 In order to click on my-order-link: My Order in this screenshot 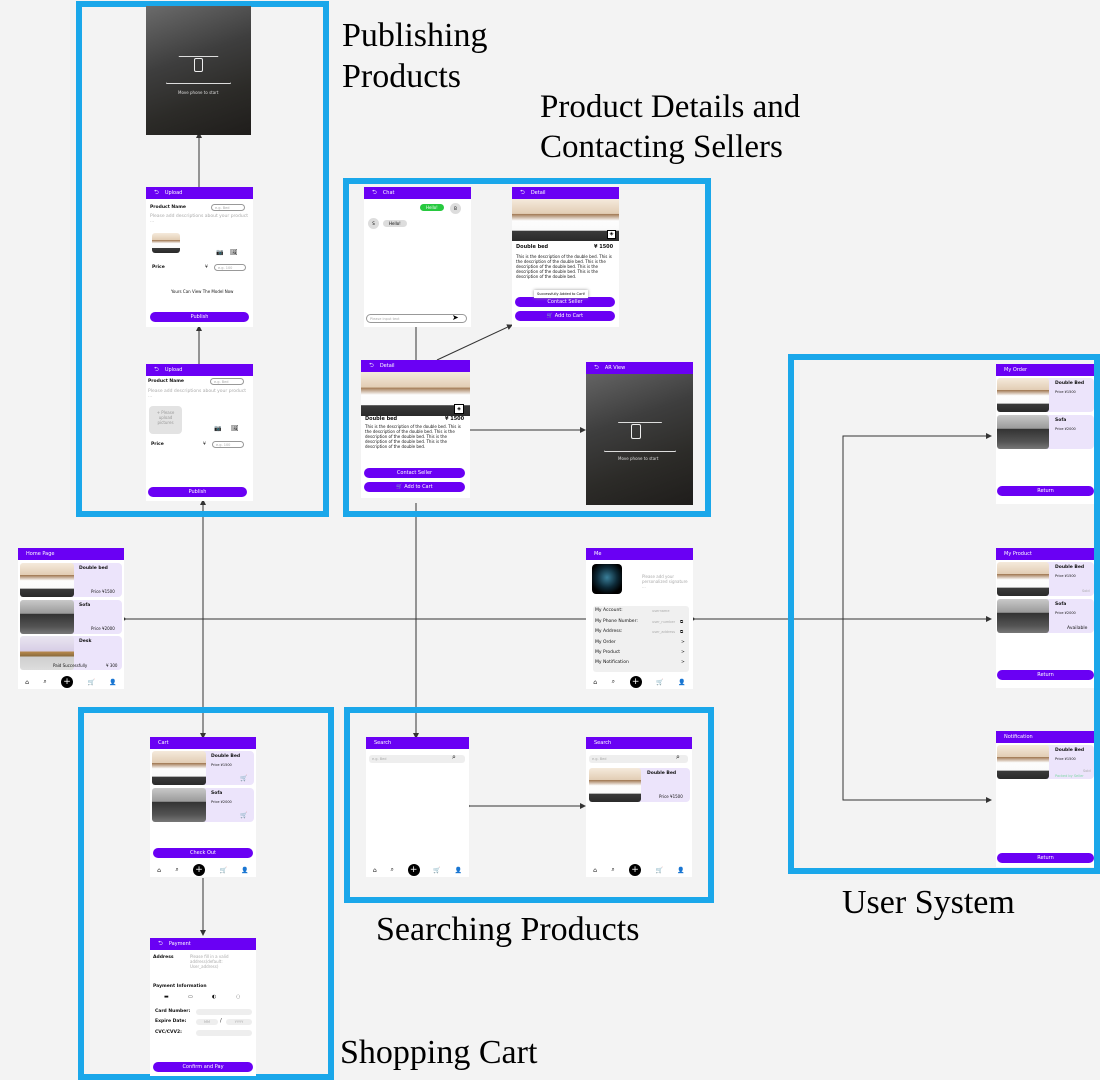, I will do `click(605, 642)`.